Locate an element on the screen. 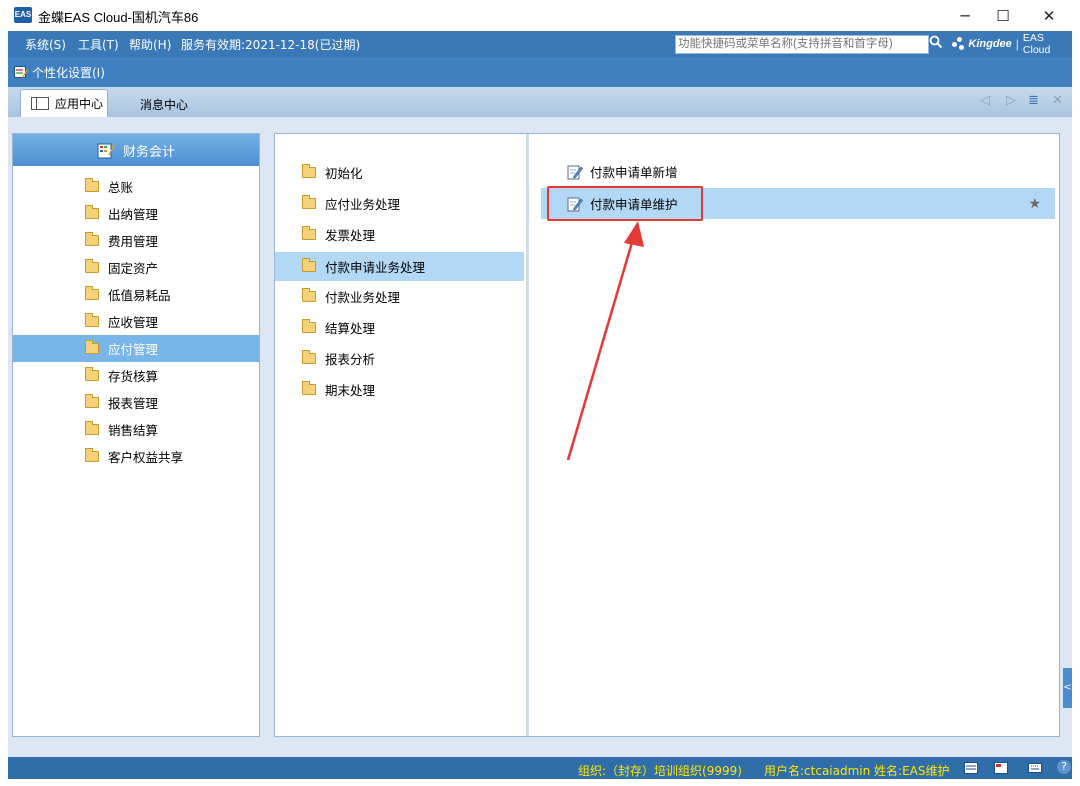  module-item-fixed-assets: 固定资产 is located at coordinates (136, 267).